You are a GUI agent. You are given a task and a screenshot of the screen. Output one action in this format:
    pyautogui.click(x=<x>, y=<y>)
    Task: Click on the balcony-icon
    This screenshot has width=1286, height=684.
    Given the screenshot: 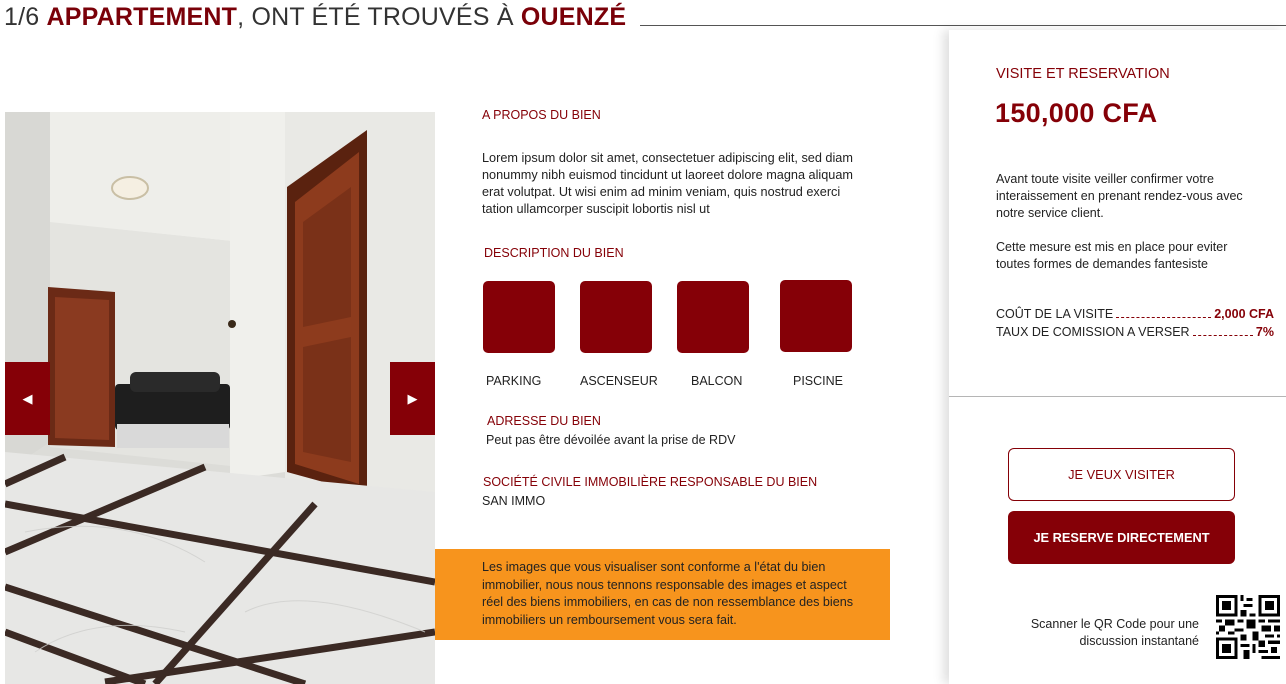 What is the action you would take?
    pyautogui.click(x=713, y=317)
    